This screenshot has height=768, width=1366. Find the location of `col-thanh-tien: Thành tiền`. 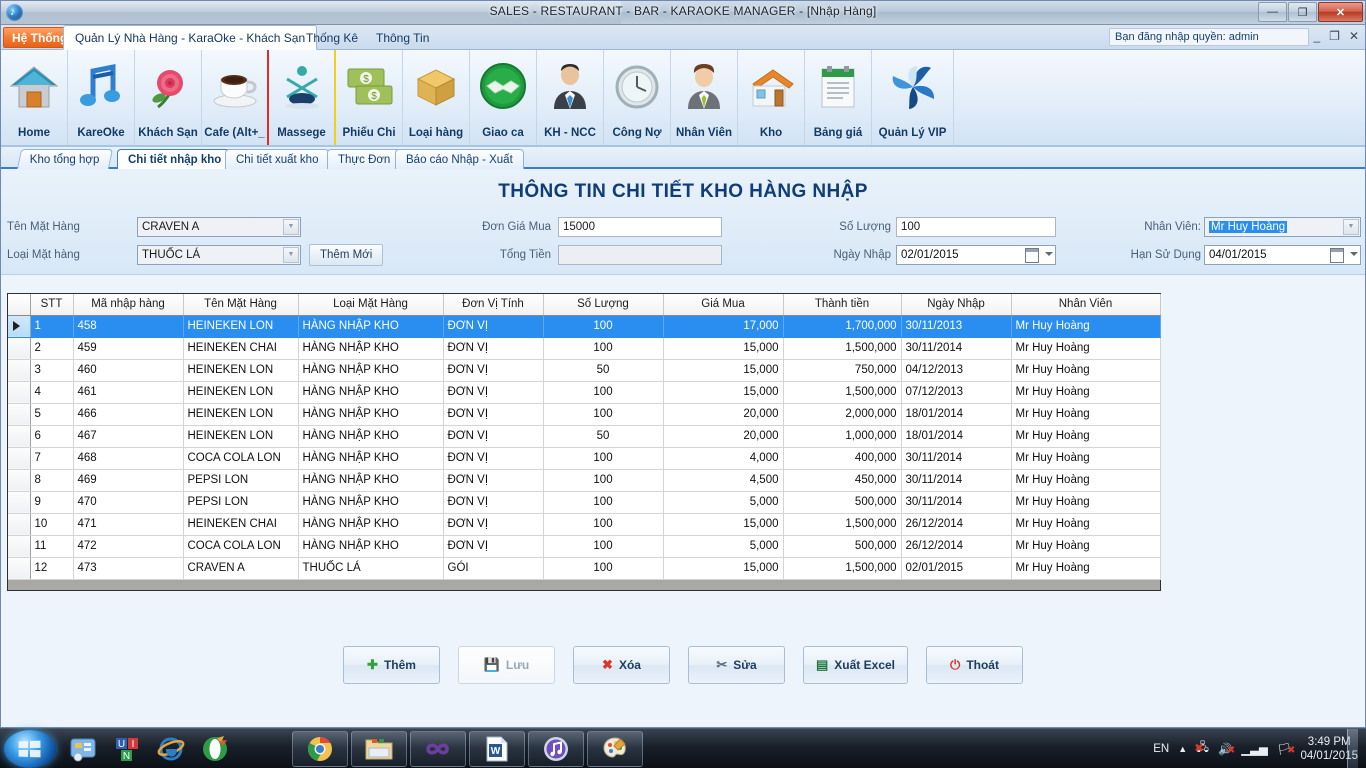

col-thanh-tien: Thành tiền is located at coordinates (842, 305).